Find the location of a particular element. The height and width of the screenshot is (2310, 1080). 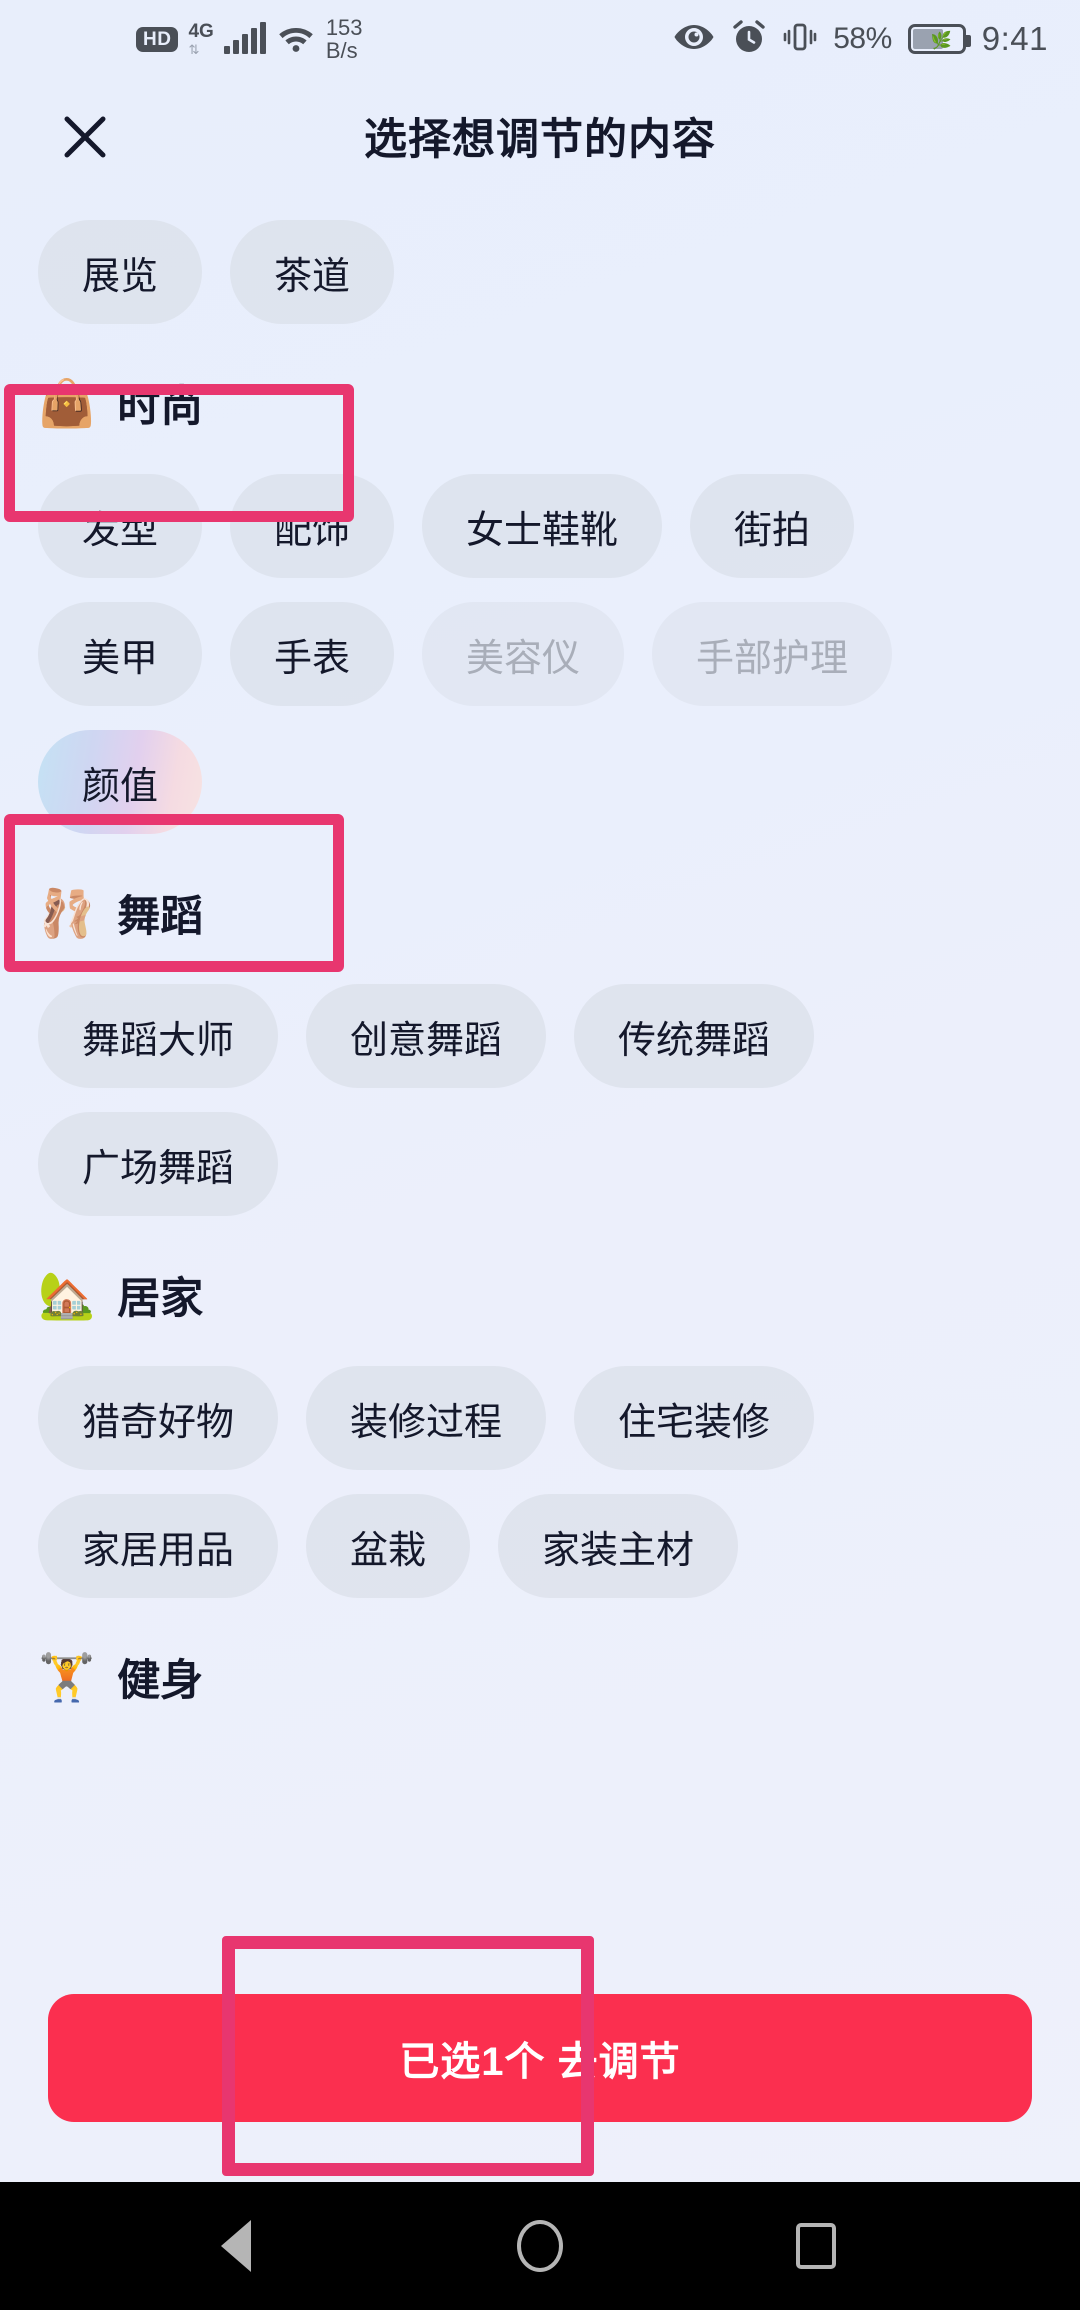

chip-meirongyi: 美容仪 is located at coordinates (523, 654).